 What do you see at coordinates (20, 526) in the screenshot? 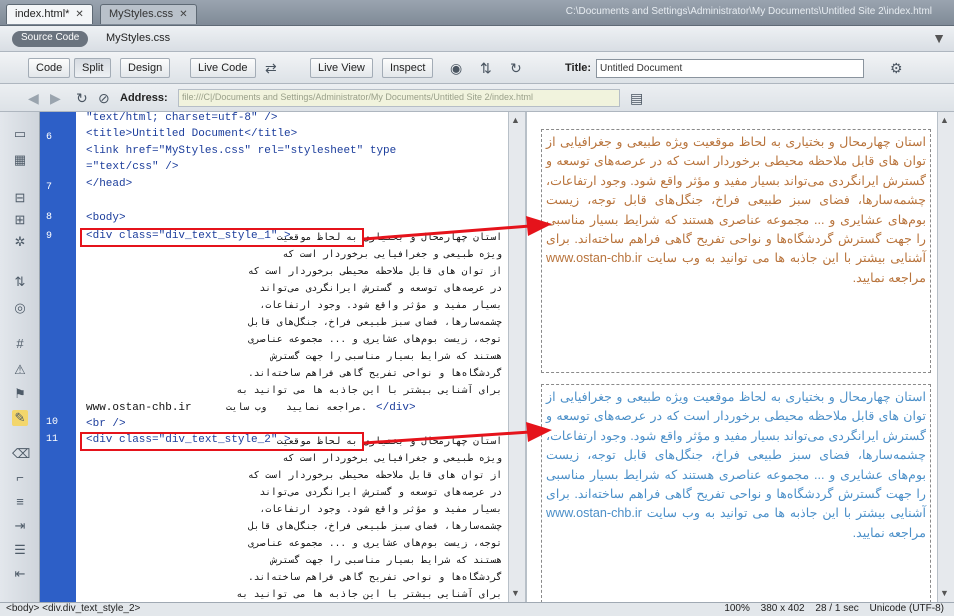
I see `indent-code-icon: ⇥` at bounding box center [20, 526].